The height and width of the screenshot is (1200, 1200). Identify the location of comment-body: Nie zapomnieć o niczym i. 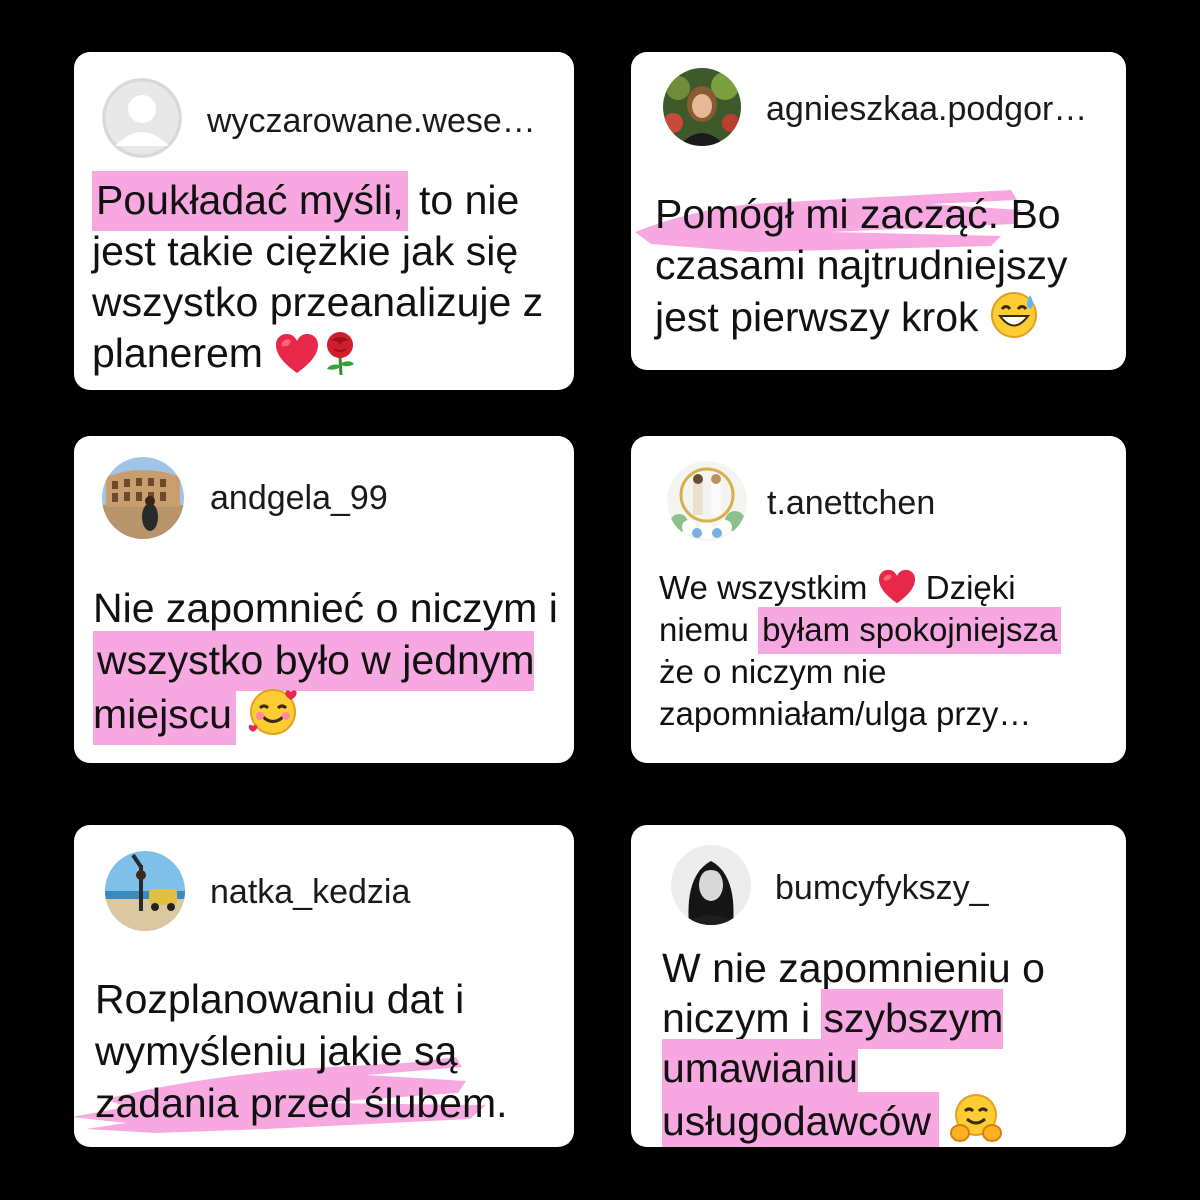
(325, 608).